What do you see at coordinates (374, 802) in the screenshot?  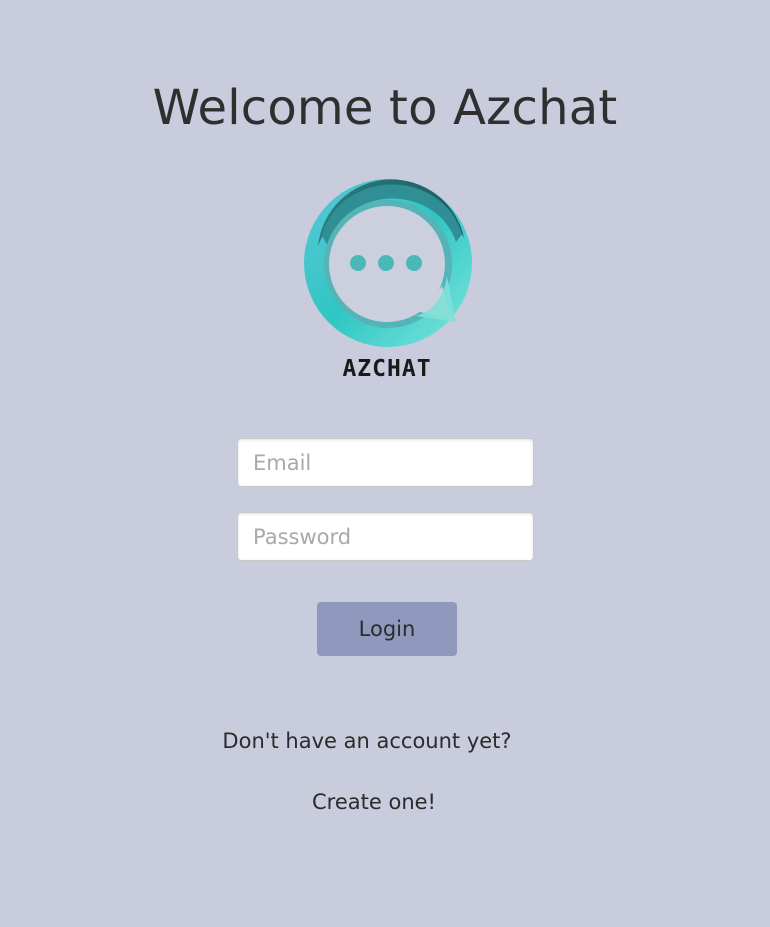 I see `create-account-link: Create one!` at bounding box center [374, 802].